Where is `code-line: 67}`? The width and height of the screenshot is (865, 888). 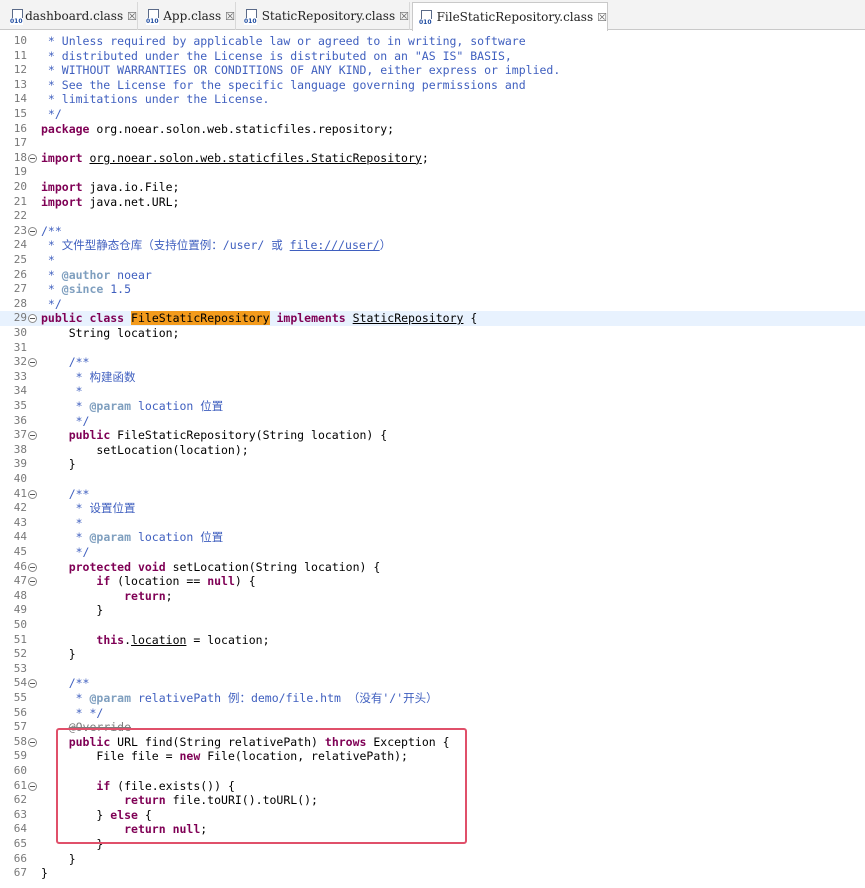
code-line: 67} is located at coordinates (432, 873).